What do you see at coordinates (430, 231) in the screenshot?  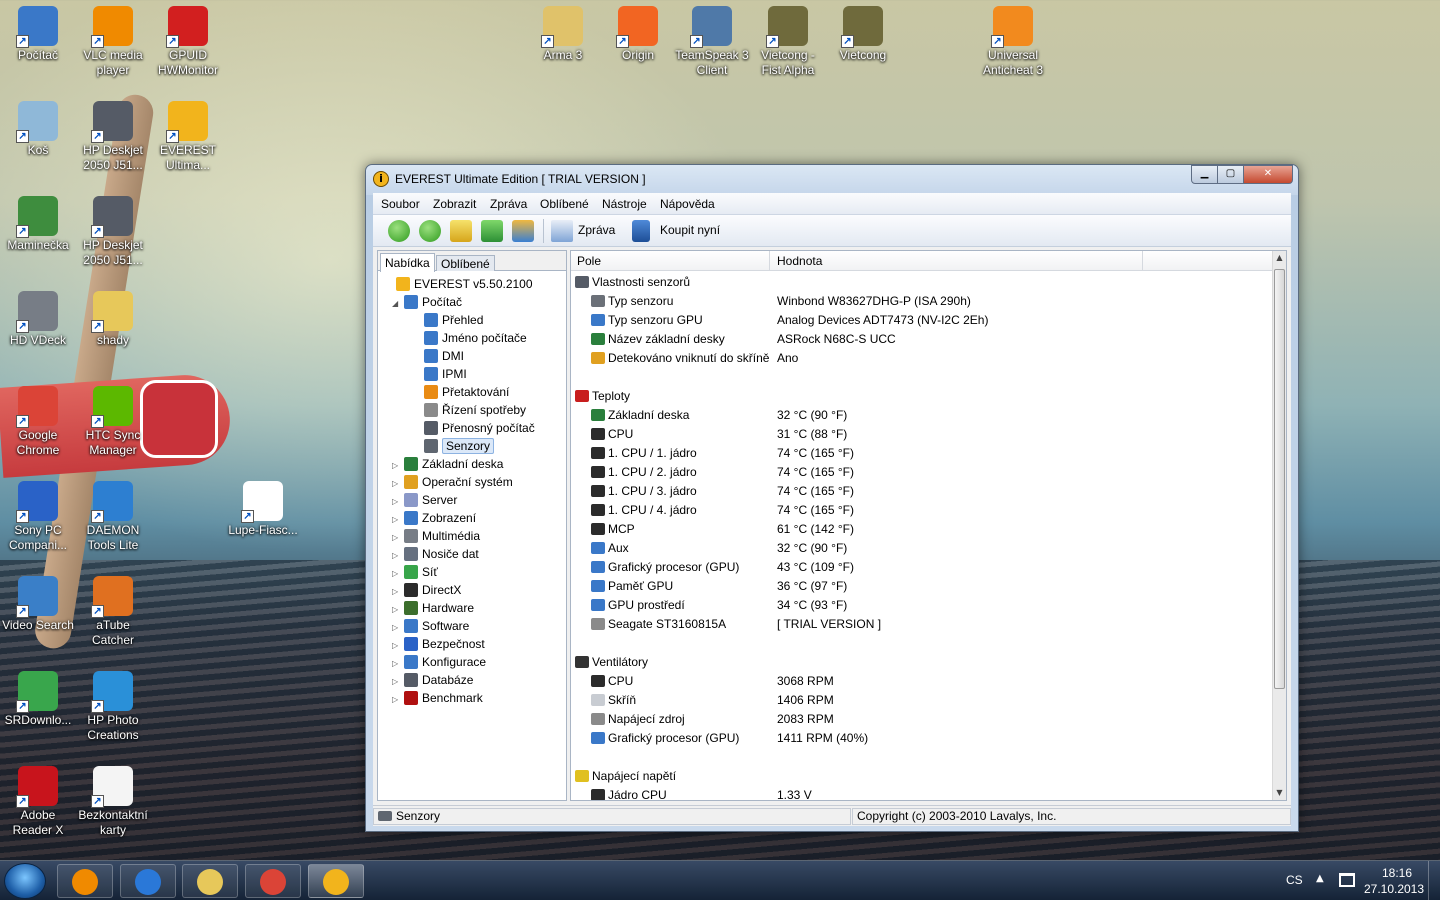 I see `forward-arrow-icon` at bounding box center [430, 231].